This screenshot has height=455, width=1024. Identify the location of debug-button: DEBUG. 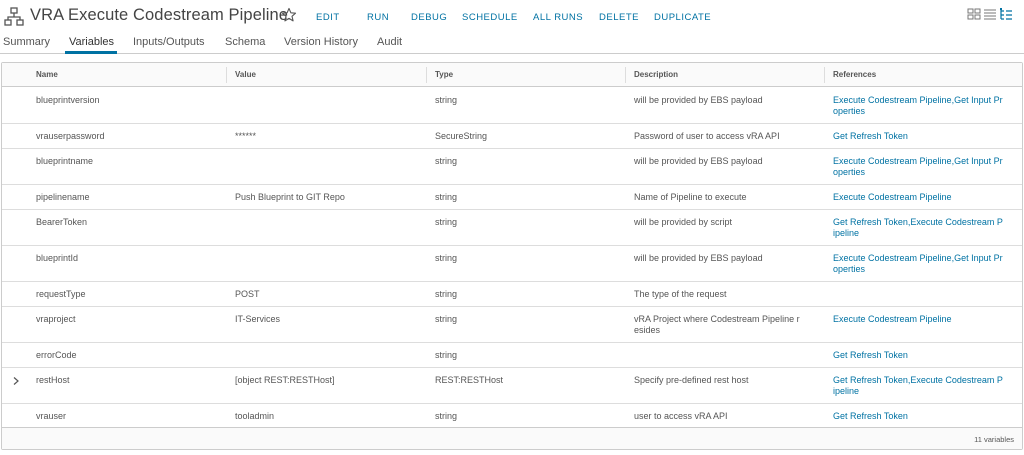
(429, 17).